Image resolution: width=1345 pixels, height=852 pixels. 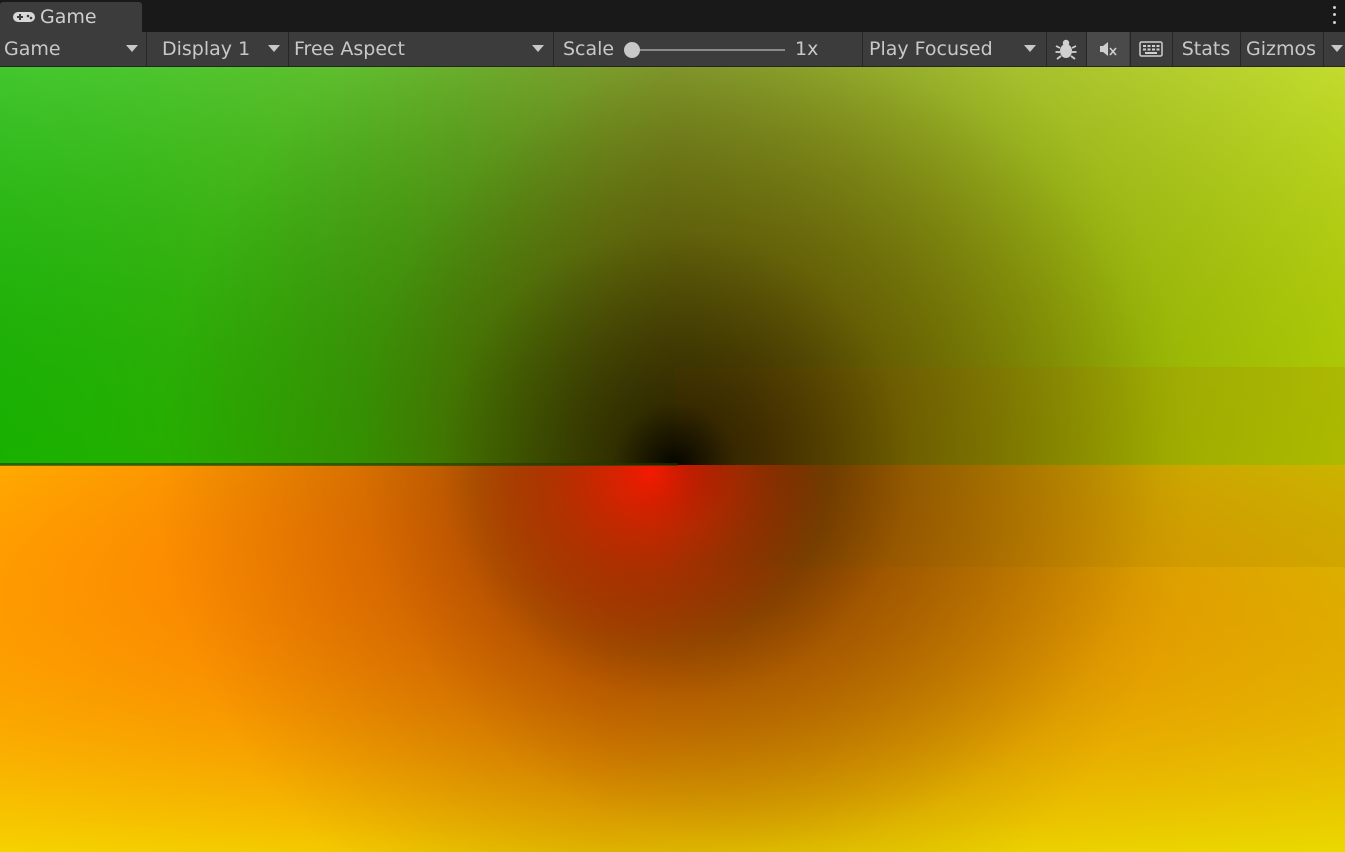 I want to click on play-mode-dropdown: Play Focused, so click(x=954, y=49).